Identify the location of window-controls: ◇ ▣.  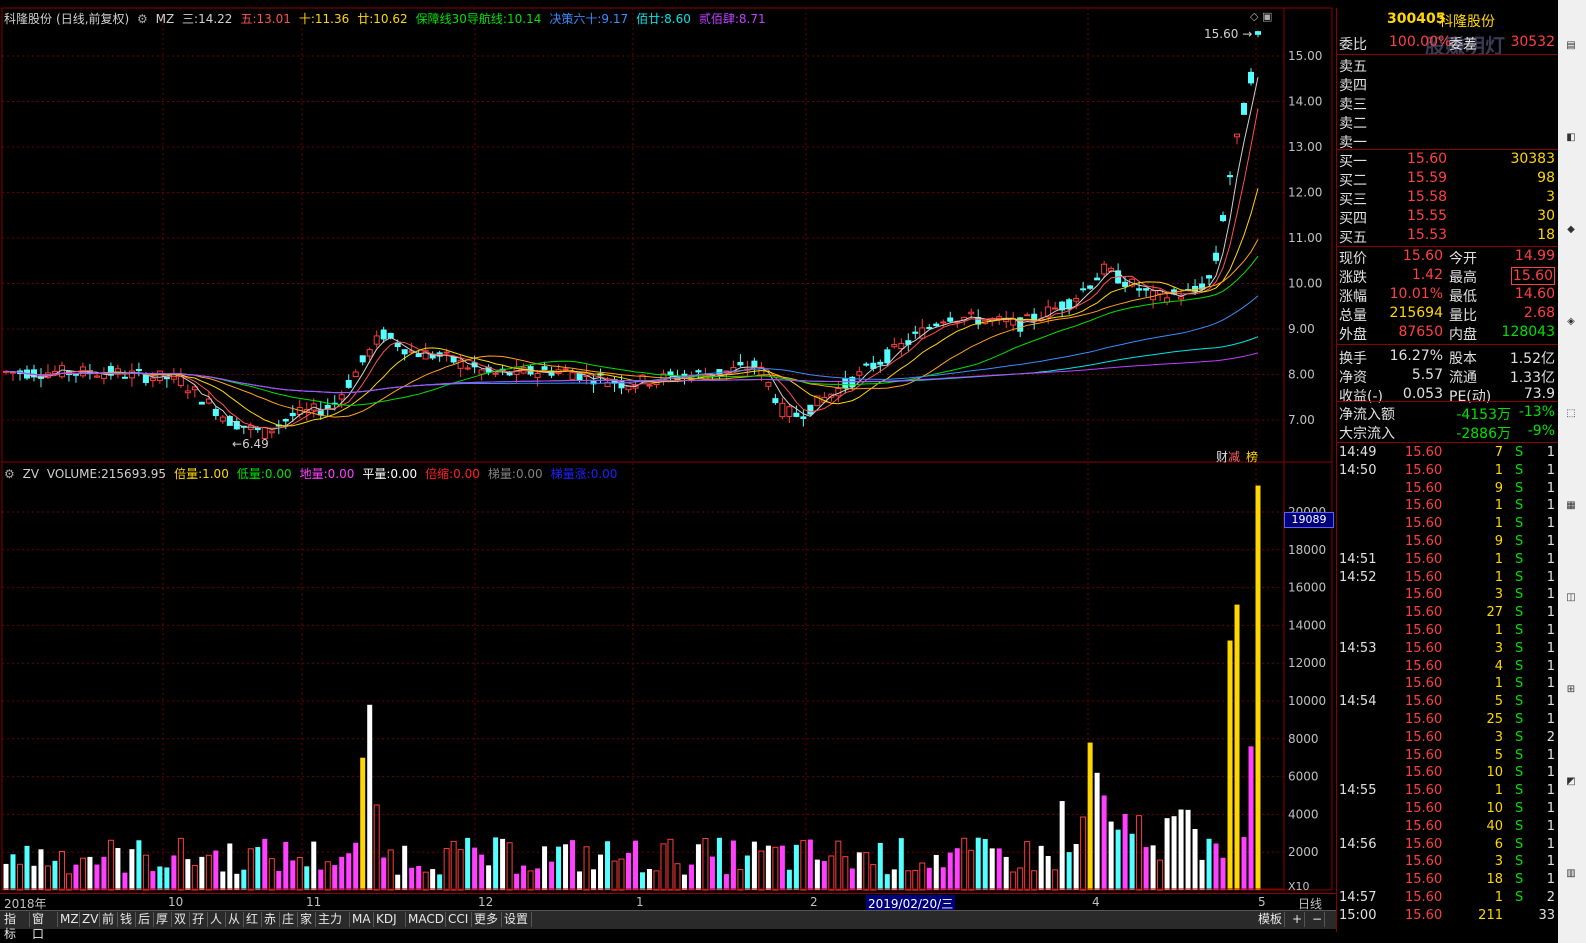
(1261, 16).